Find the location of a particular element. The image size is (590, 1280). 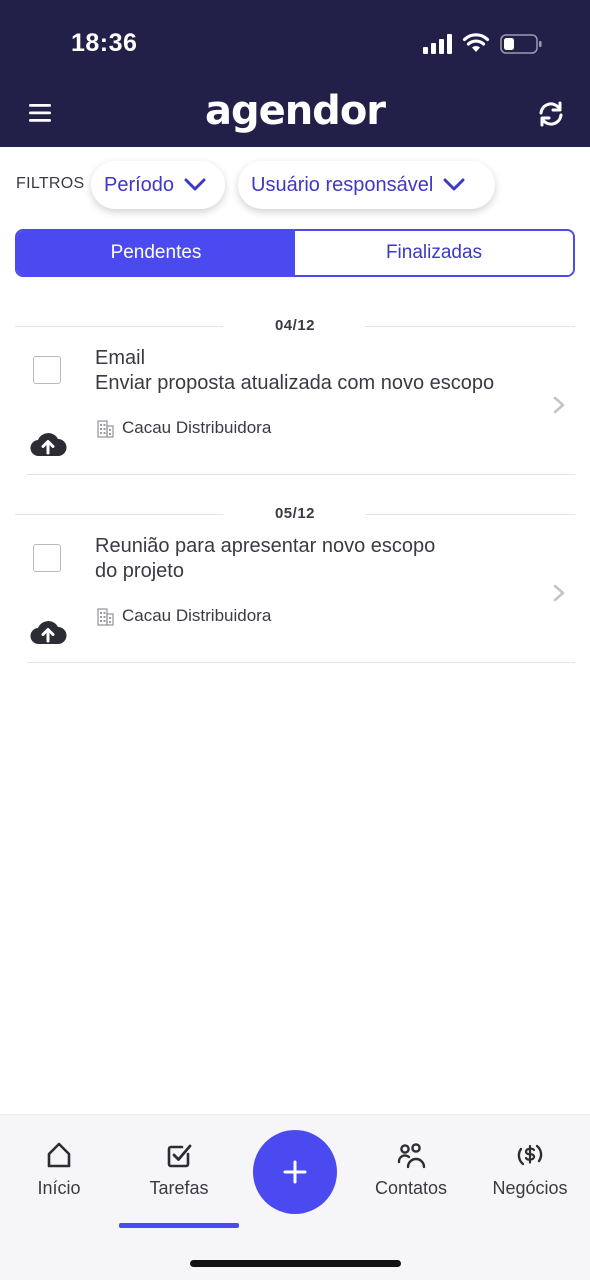

task-title: Reunião para apresentar novo escopo is located at coordinates (265, 546).